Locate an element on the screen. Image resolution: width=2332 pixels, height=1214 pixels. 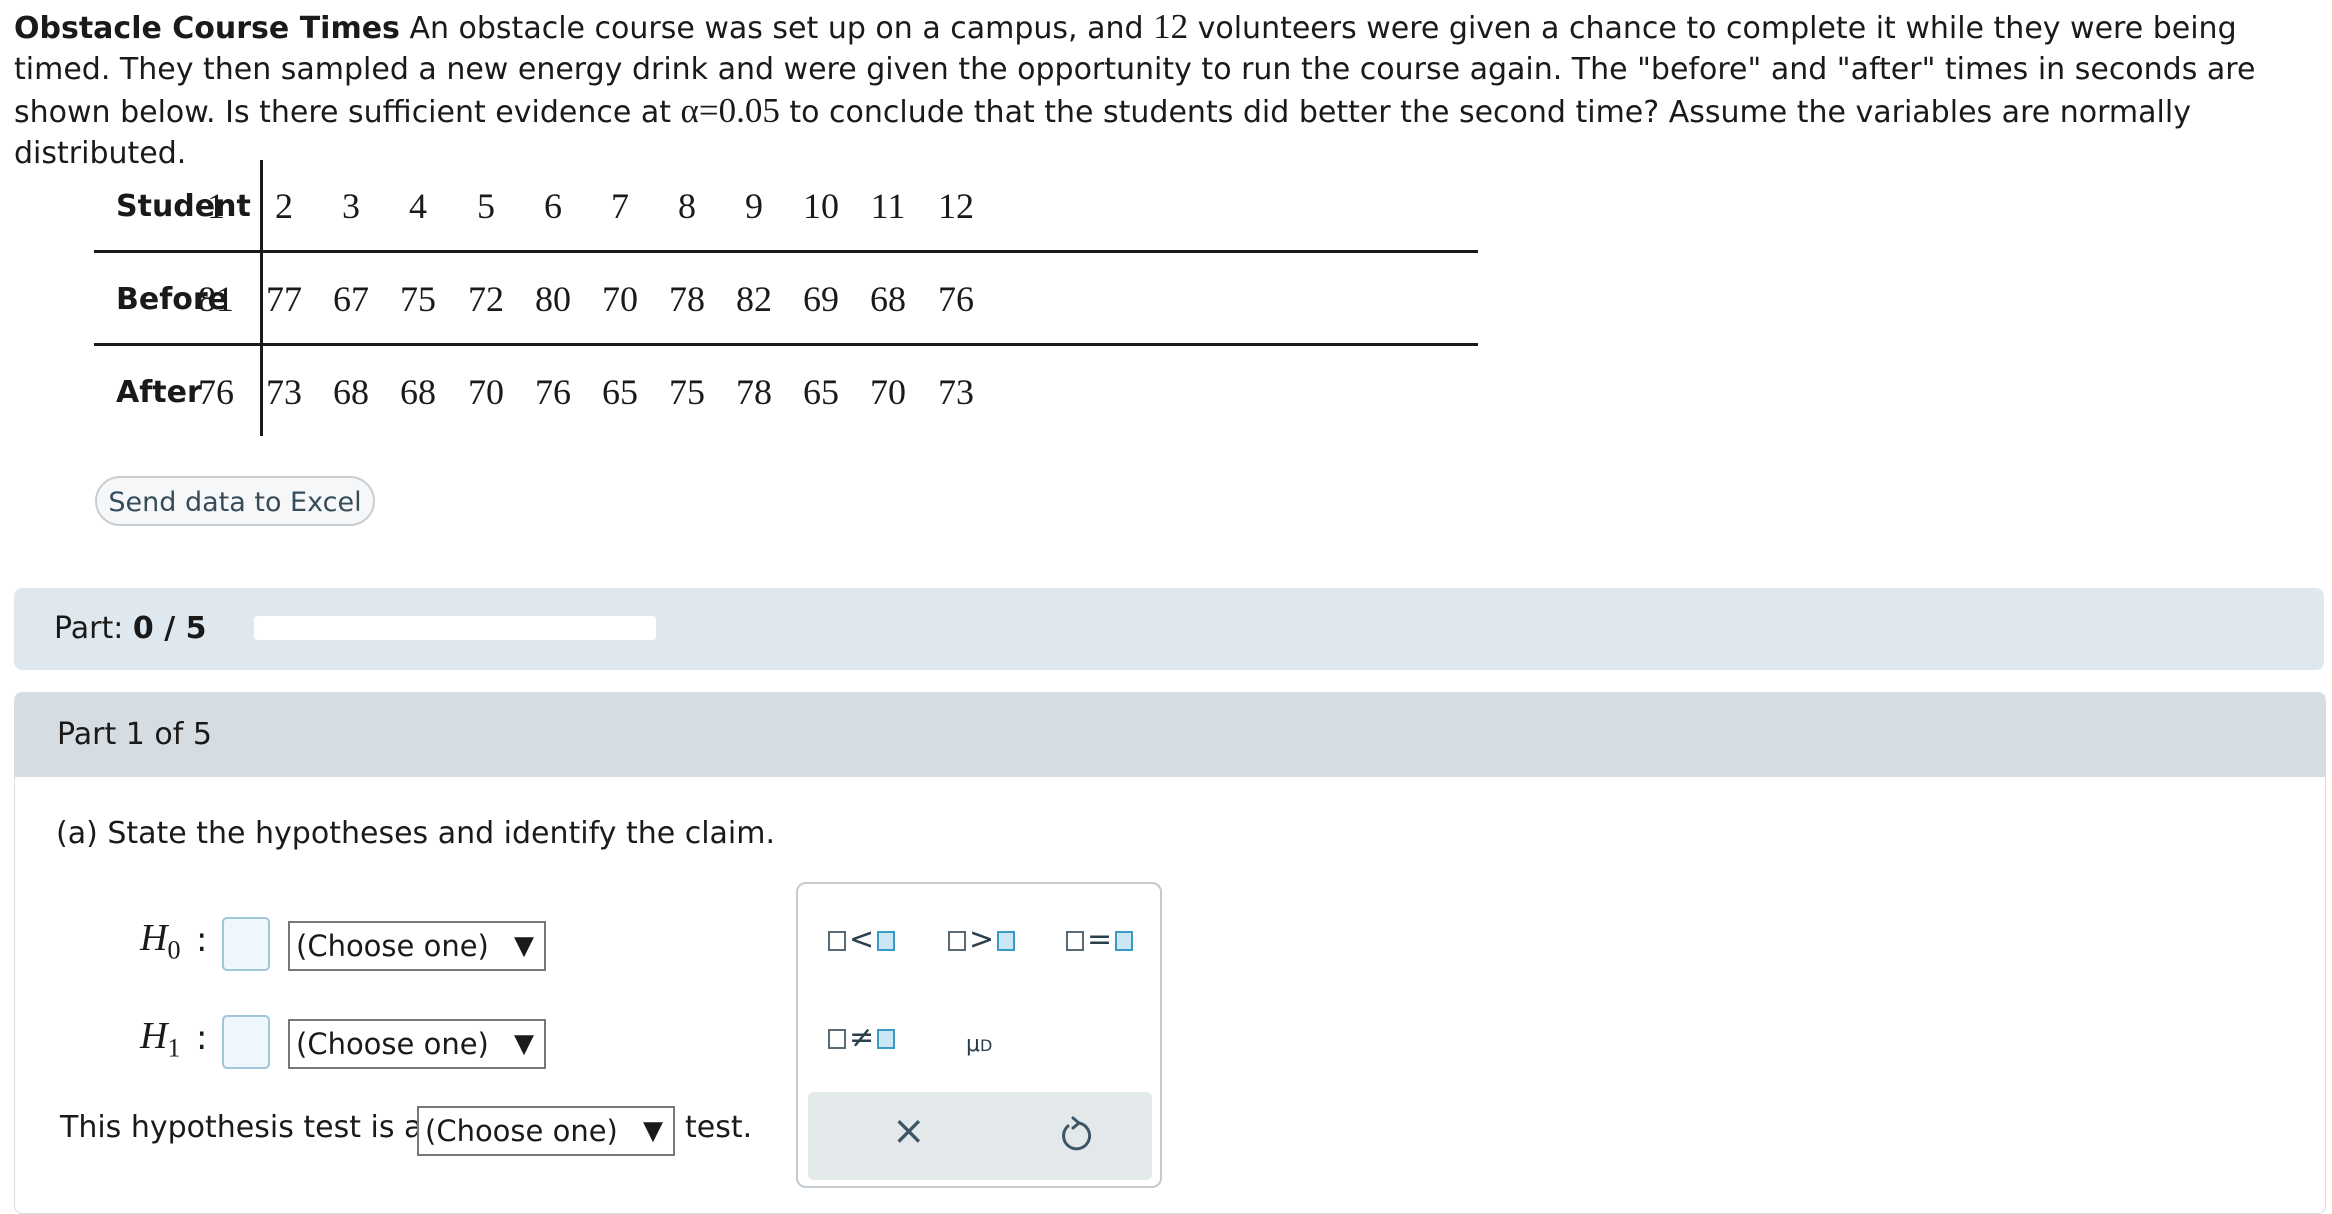
h0-label: H0 is located at coordinates (160, 941).